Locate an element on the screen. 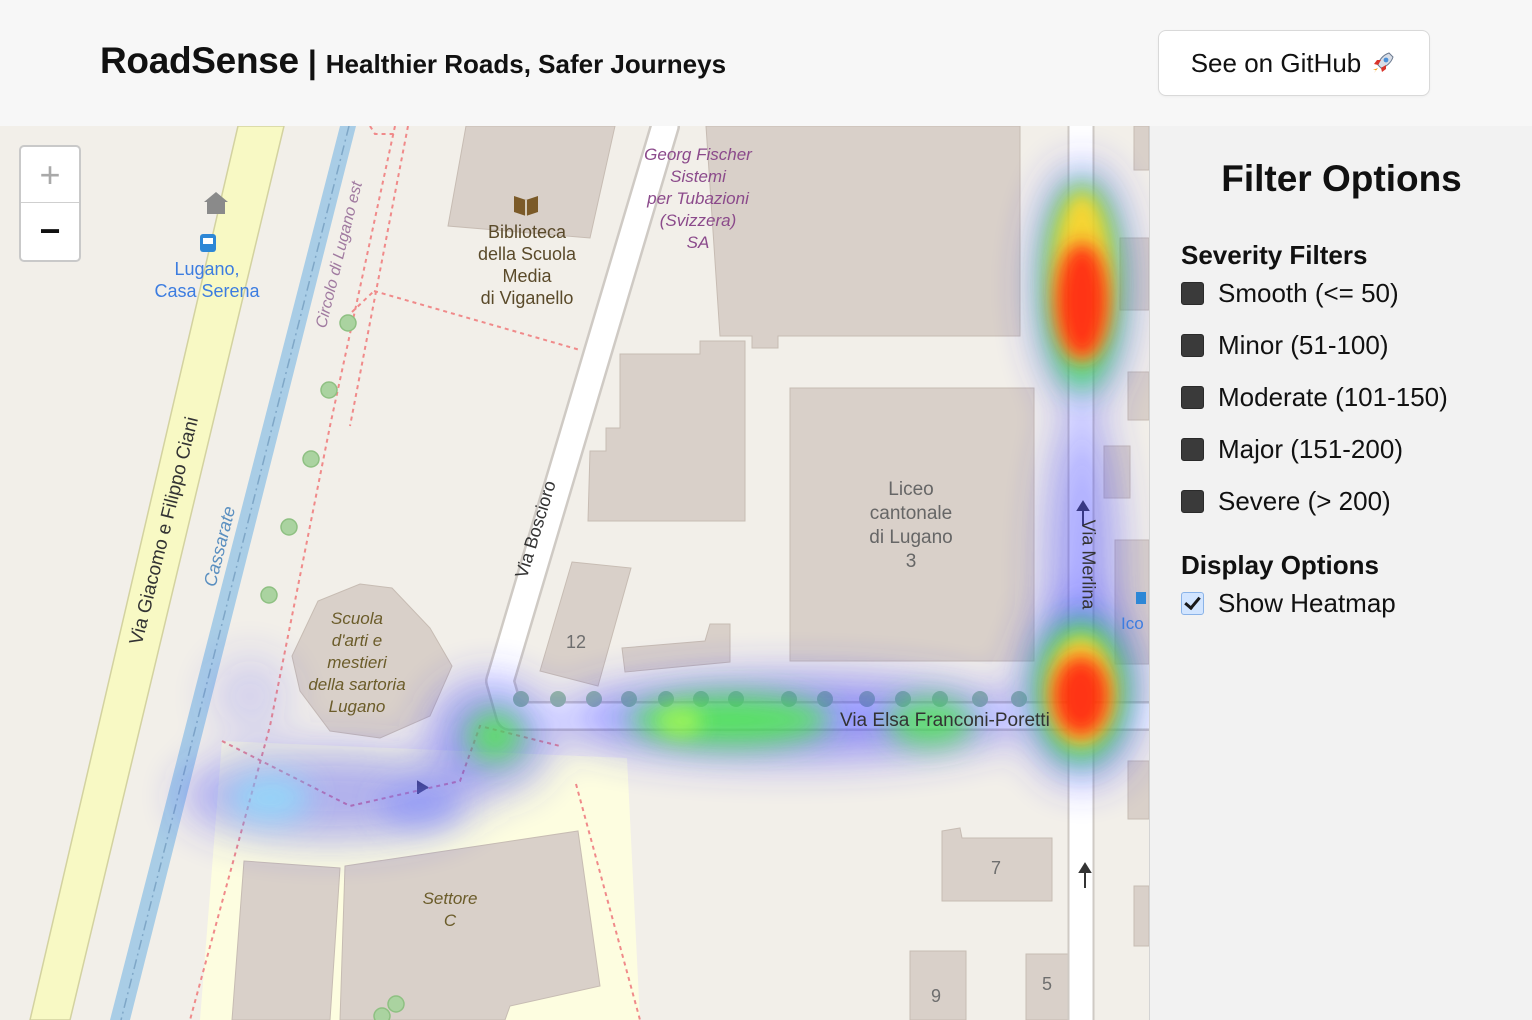  label-library-line2: della Scuola is located at coordinates (527, 254).